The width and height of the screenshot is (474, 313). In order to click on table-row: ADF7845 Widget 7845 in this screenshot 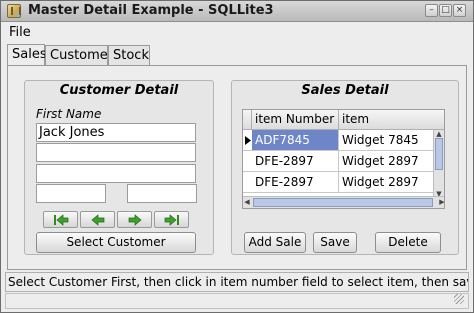, I will do `click(343, 140)`.